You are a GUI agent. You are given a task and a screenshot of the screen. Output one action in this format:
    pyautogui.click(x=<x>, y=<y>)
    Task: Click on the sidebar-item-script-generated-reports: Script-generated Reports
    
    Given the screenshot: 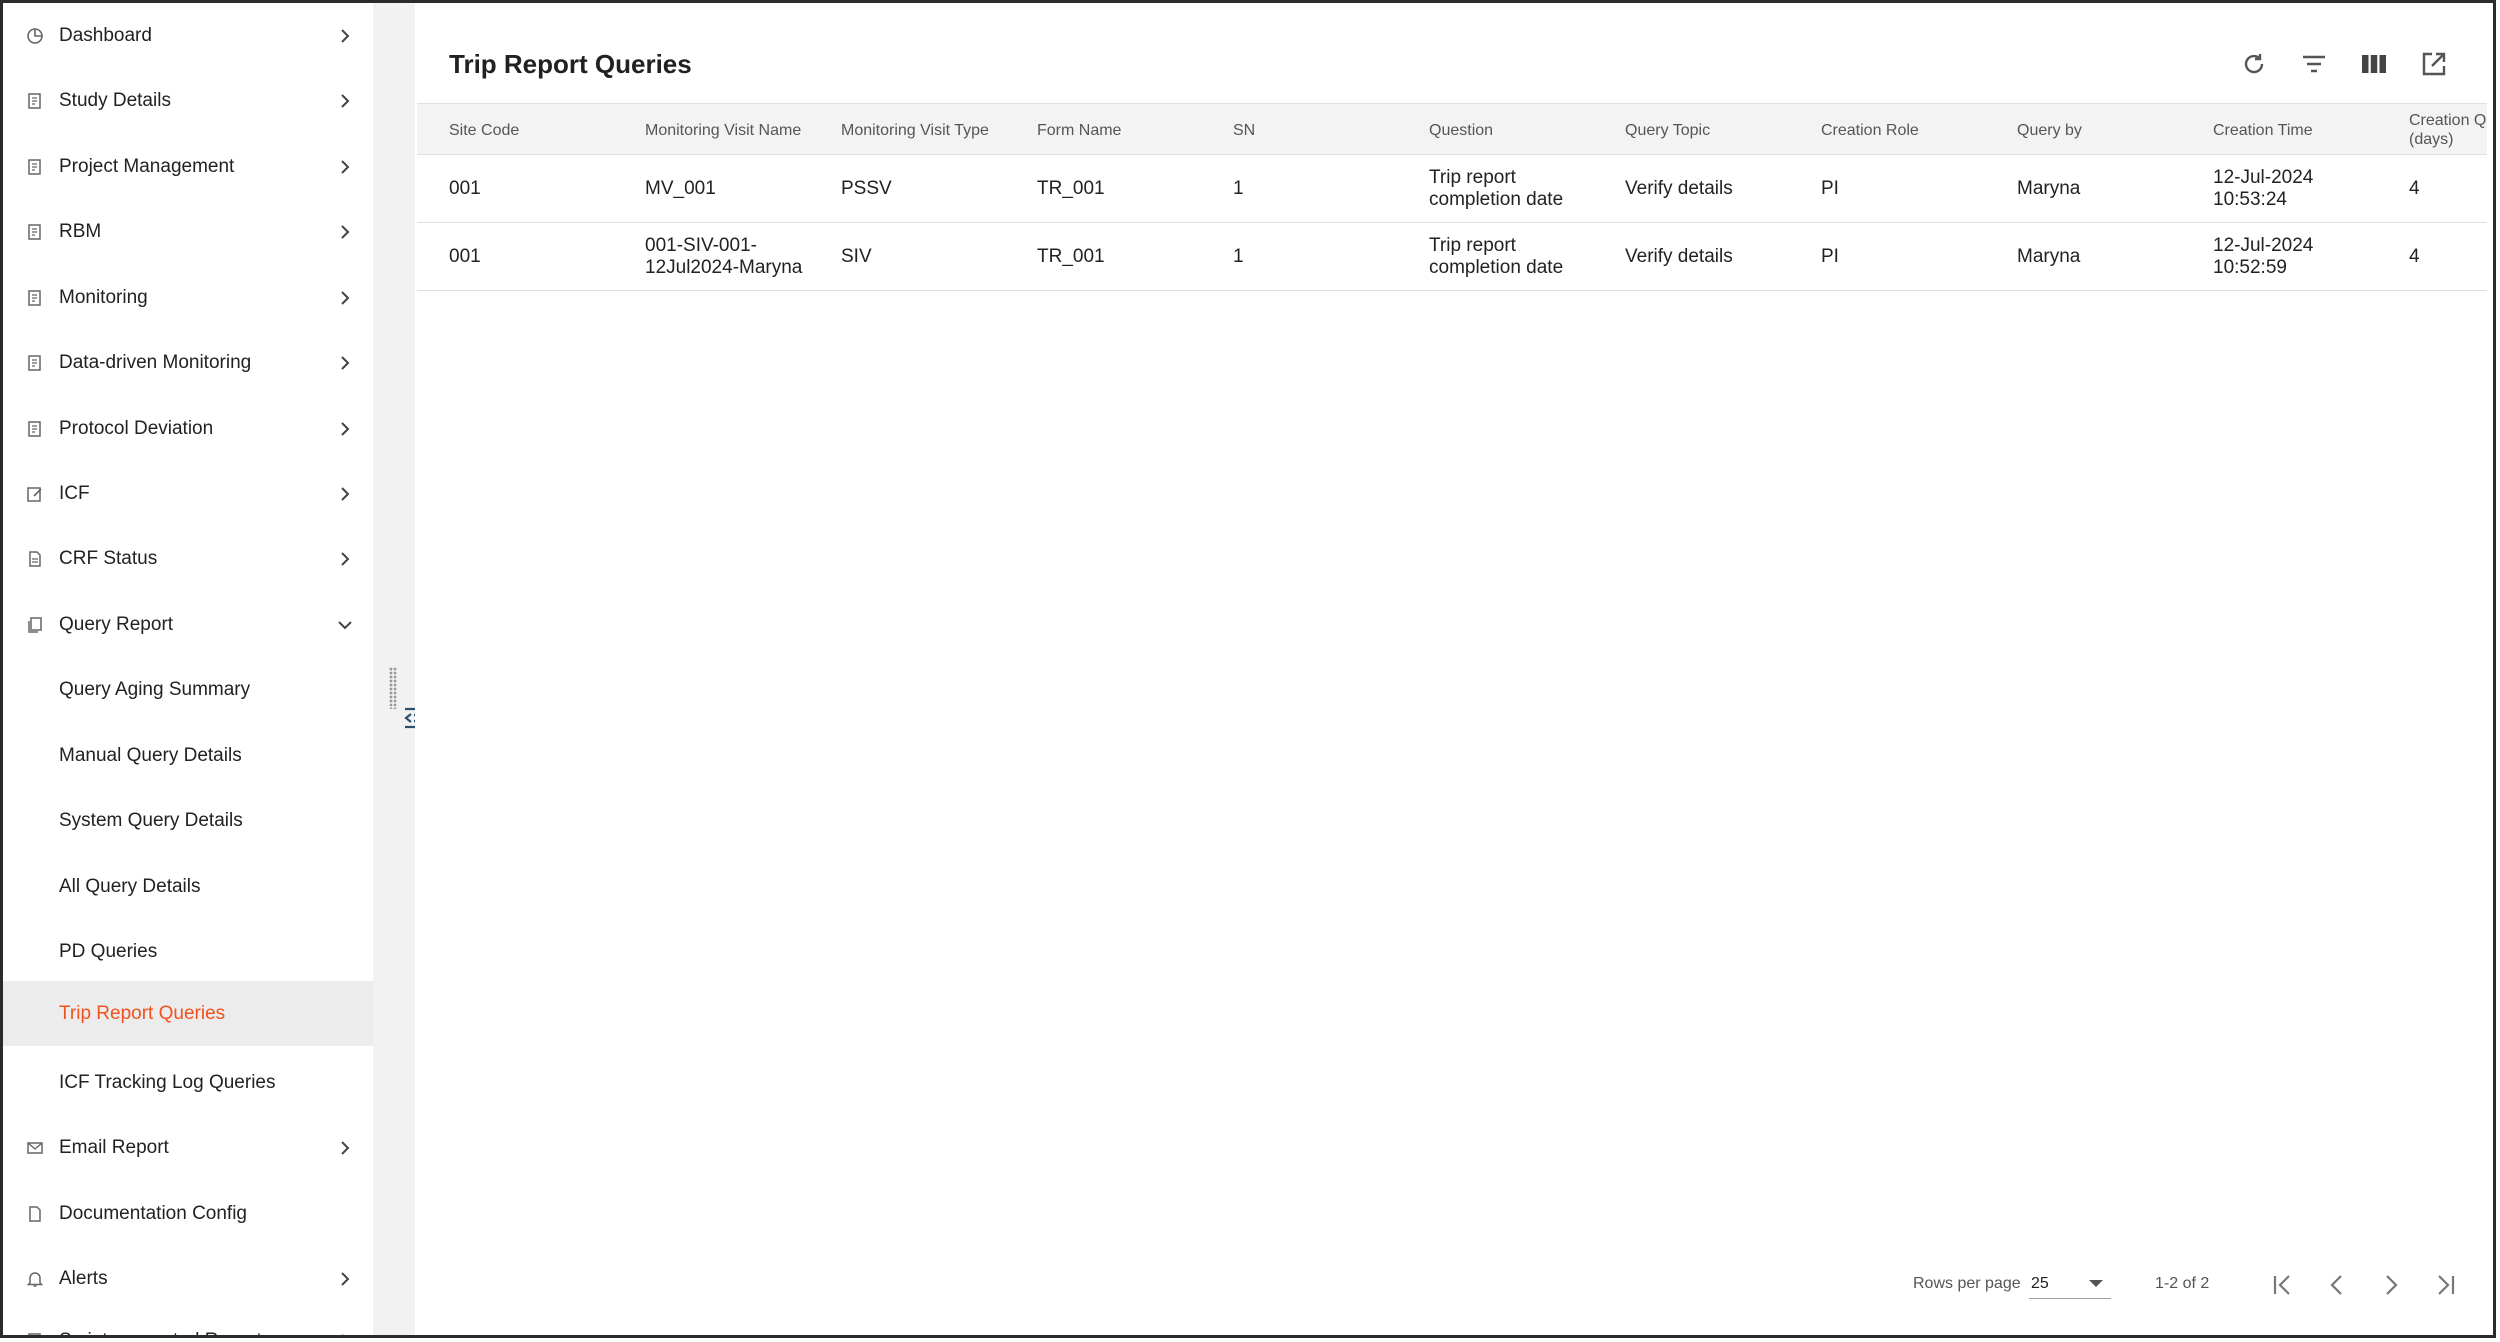 What is the action you would take?
    pyautogui.click(x=188, y=1321)
    